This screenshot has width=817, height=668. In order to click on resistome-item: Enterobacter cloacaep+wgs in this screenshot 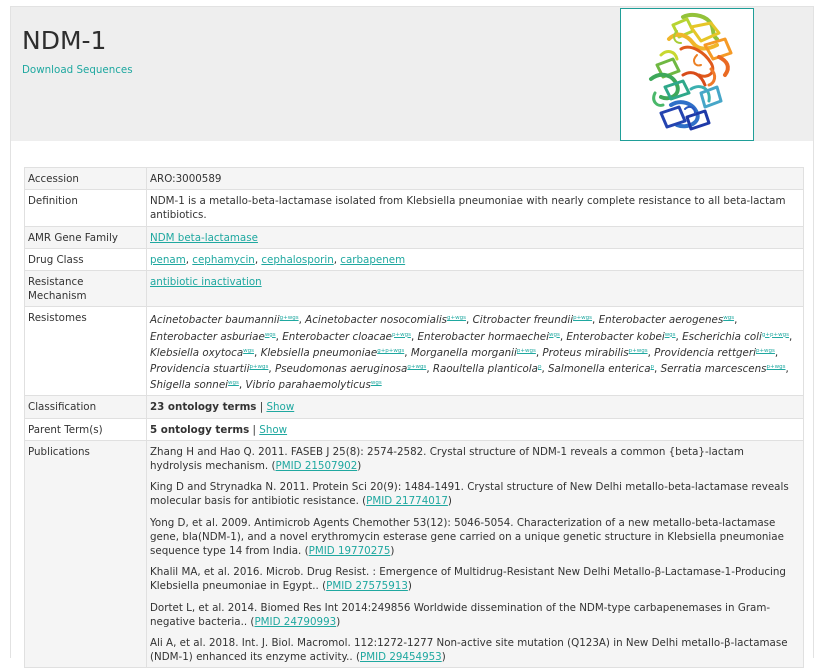, I will do `click(346, 337)`.